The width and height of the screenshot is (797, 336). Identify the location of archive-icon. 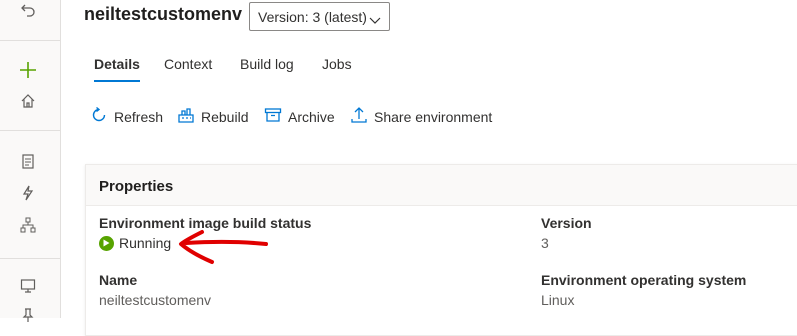
(273, 116).